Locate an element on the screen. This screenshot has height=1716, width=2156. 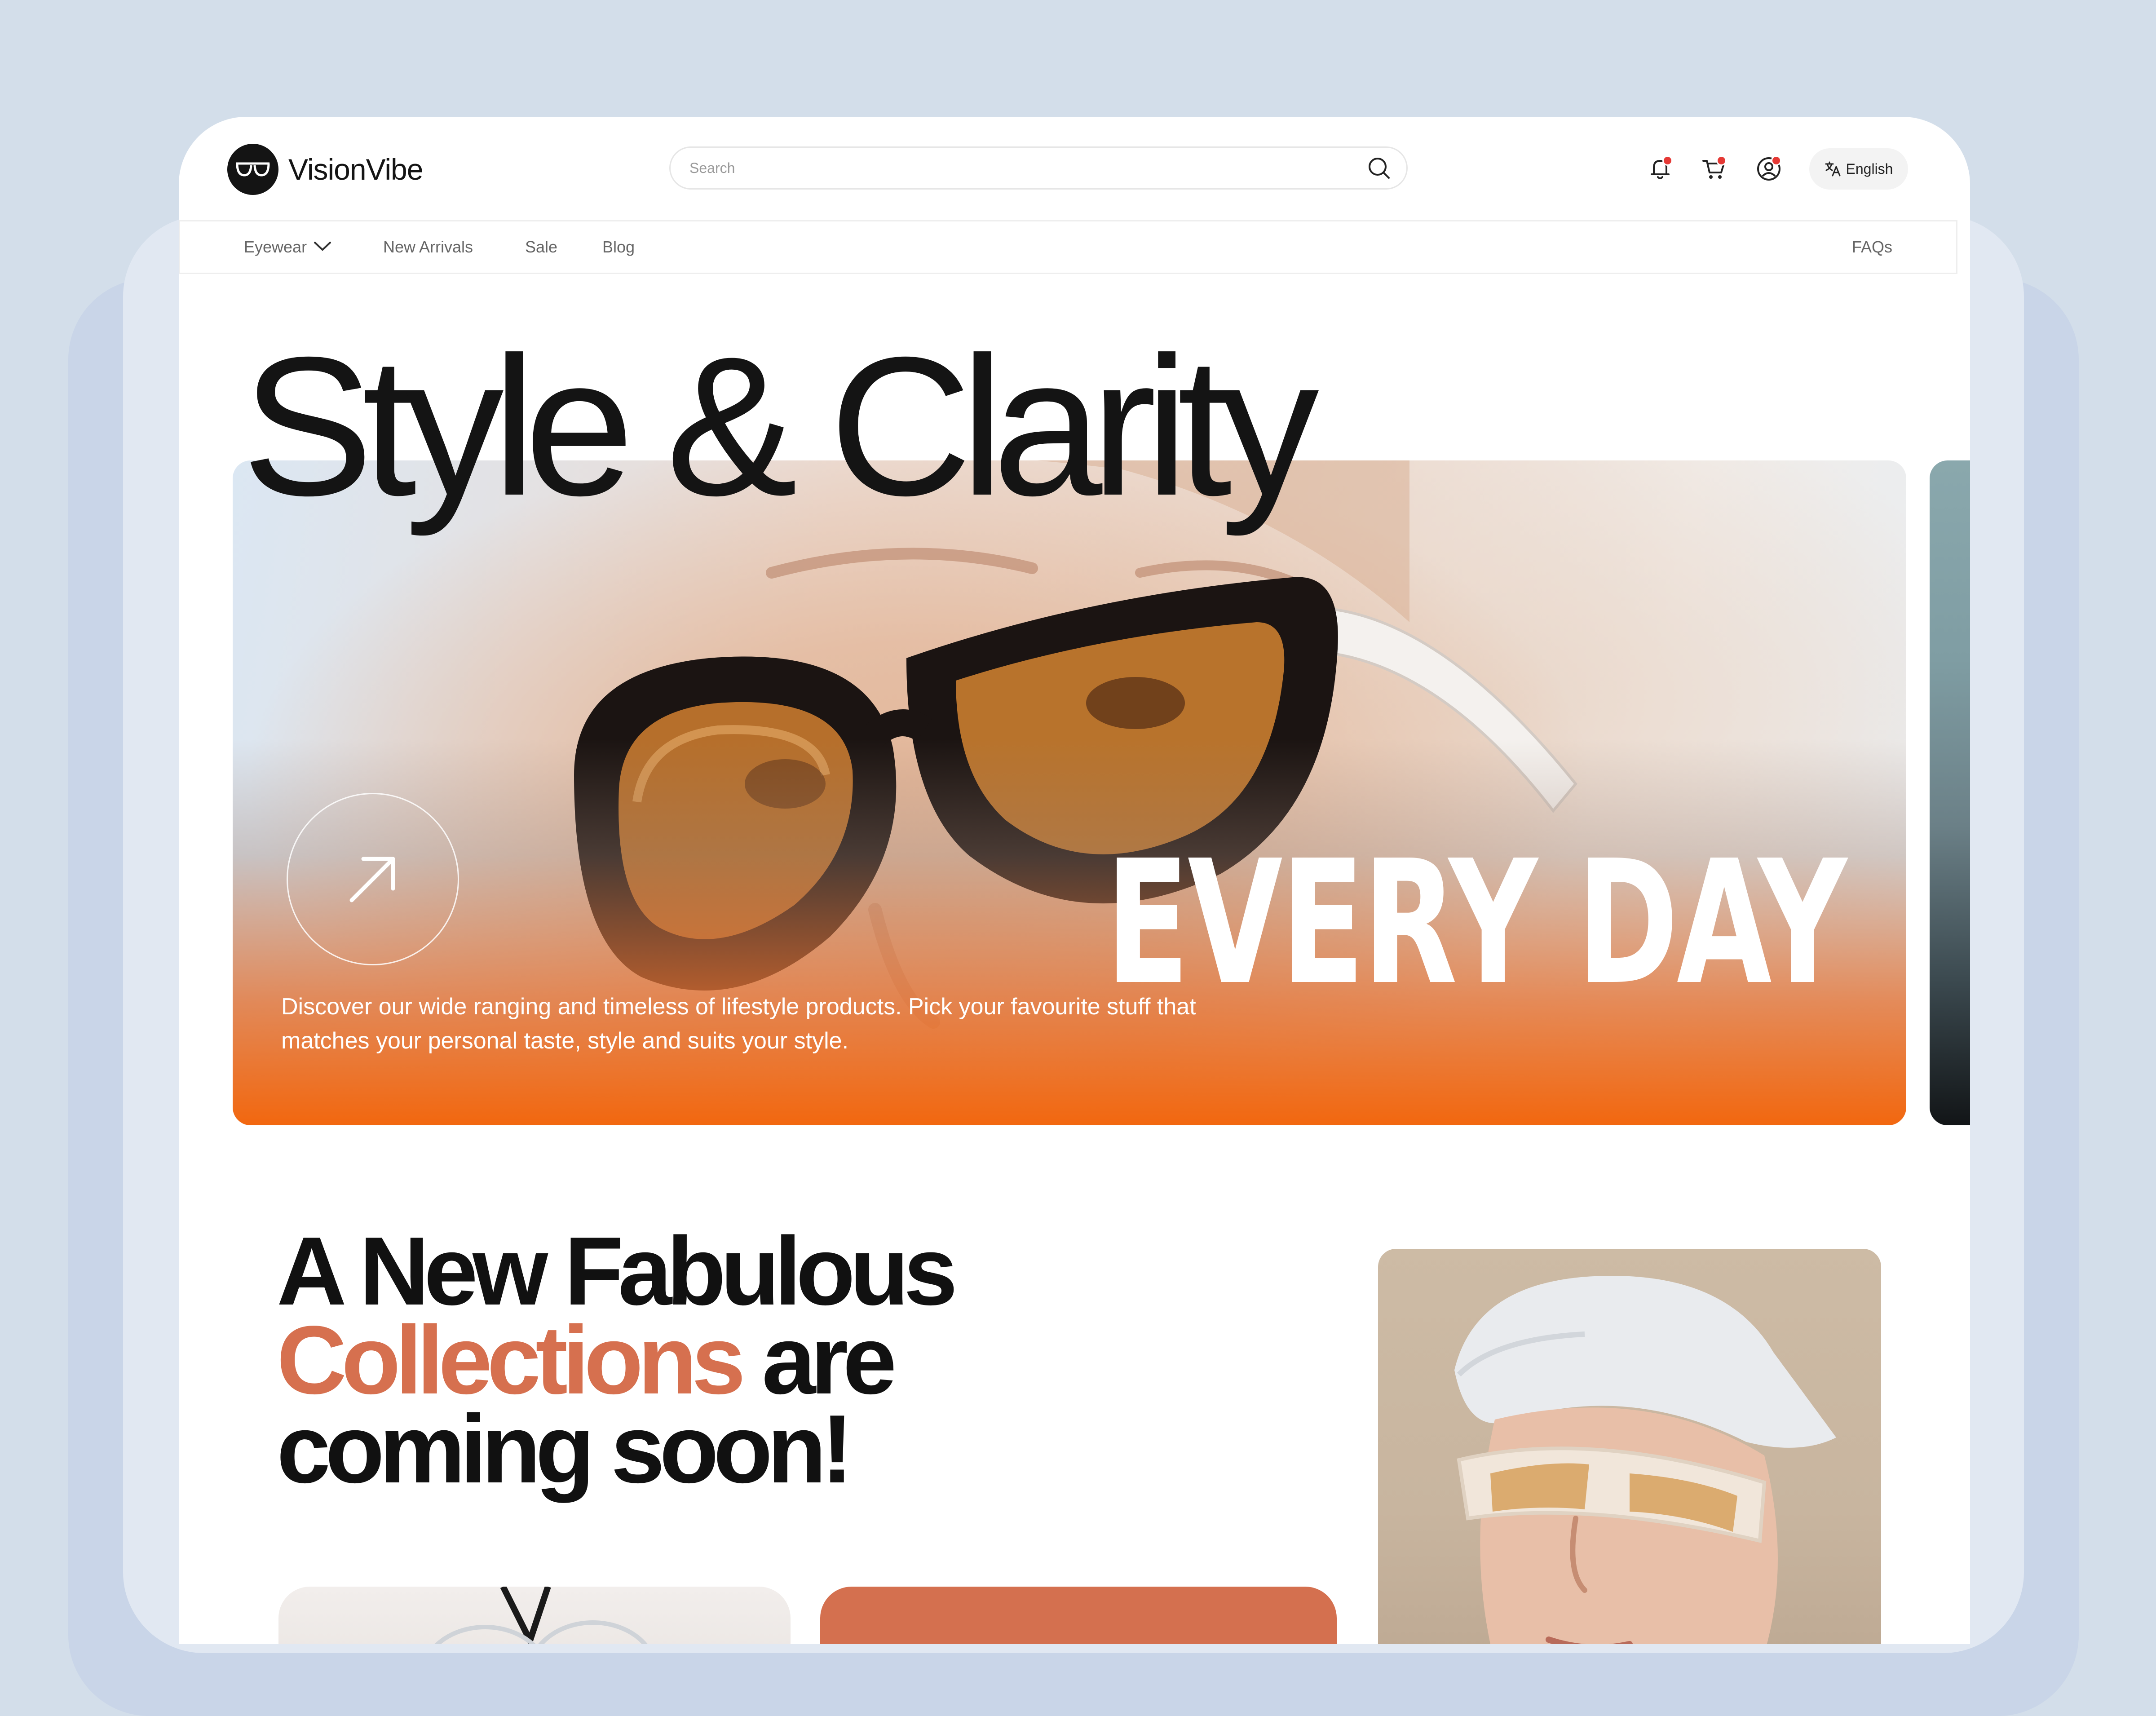
glasses-logo-icon is located at coordinates (252, 169).